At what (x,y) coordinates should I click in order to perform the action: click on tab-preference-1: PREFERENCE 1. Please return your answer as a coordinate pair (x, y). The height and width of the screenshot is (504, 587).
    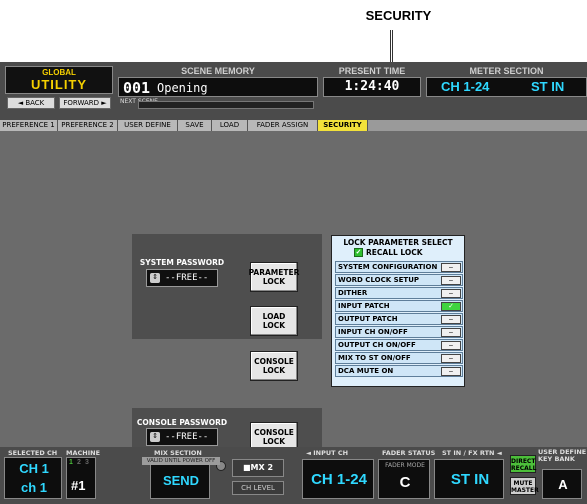
    Looking at the image, I should click on (29, 125).